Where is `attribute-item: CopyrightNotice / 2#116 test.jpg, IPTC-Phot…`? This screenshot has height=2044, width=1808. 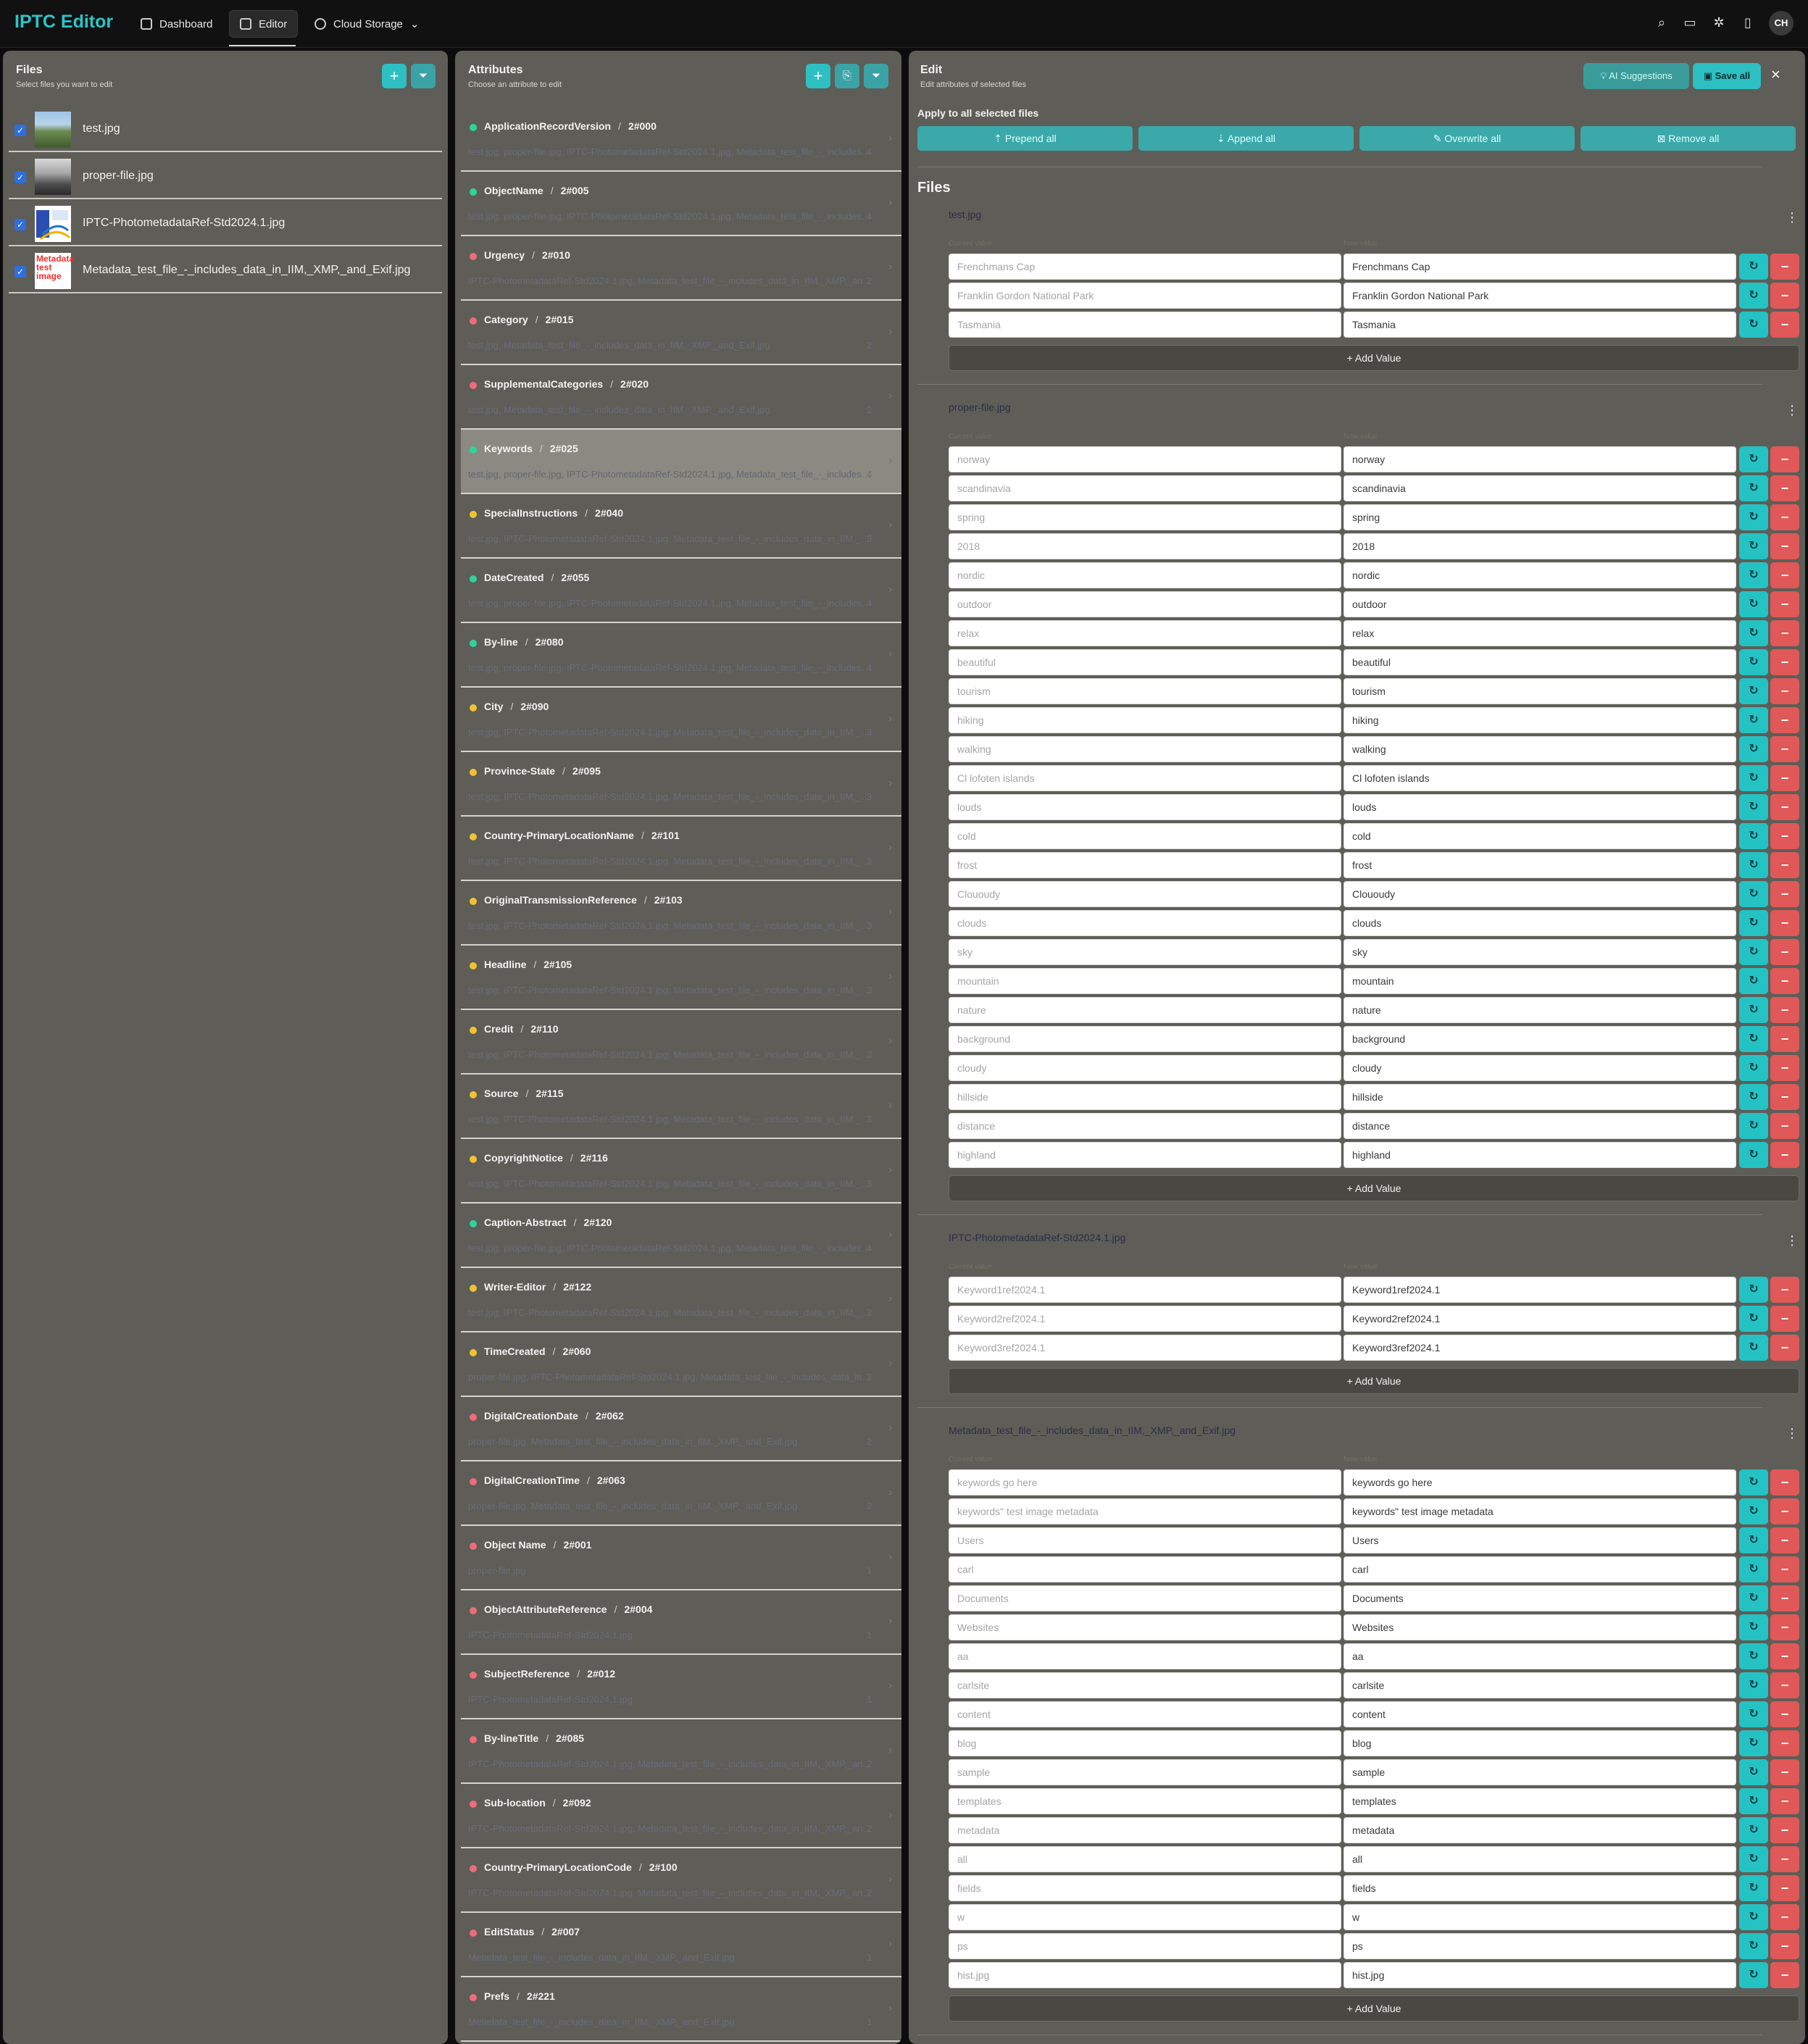
attribute-item: CopyrightNotice / 2#116 test.jpg, IPTC-Phot… is located at coordinates (681, 1171).